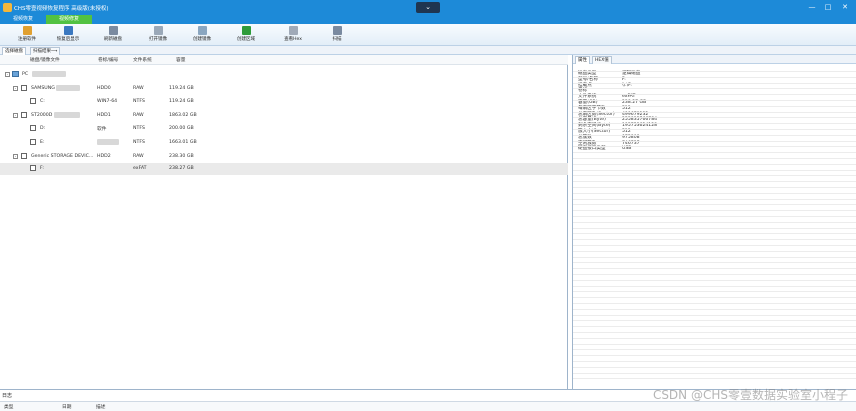  I want to click on open-image-button: 打开镜像, so click(158, 35).